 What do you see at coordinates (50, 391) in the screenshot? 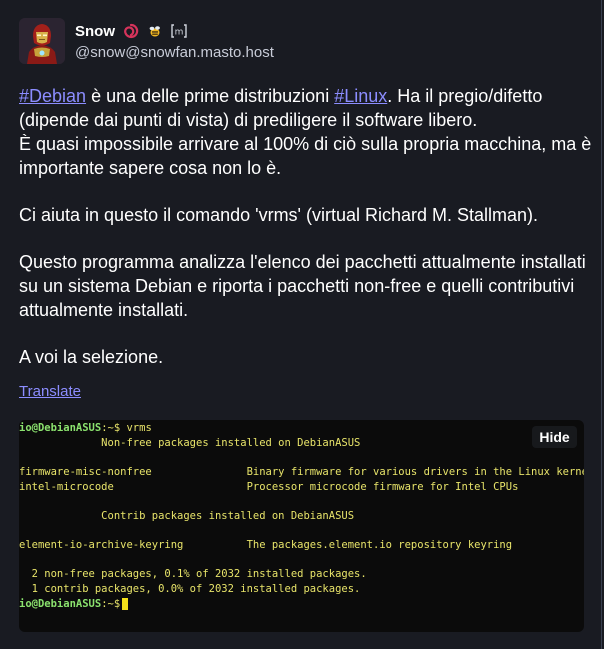
I see `translate-link: Translate` at bounding box center [50, 391].